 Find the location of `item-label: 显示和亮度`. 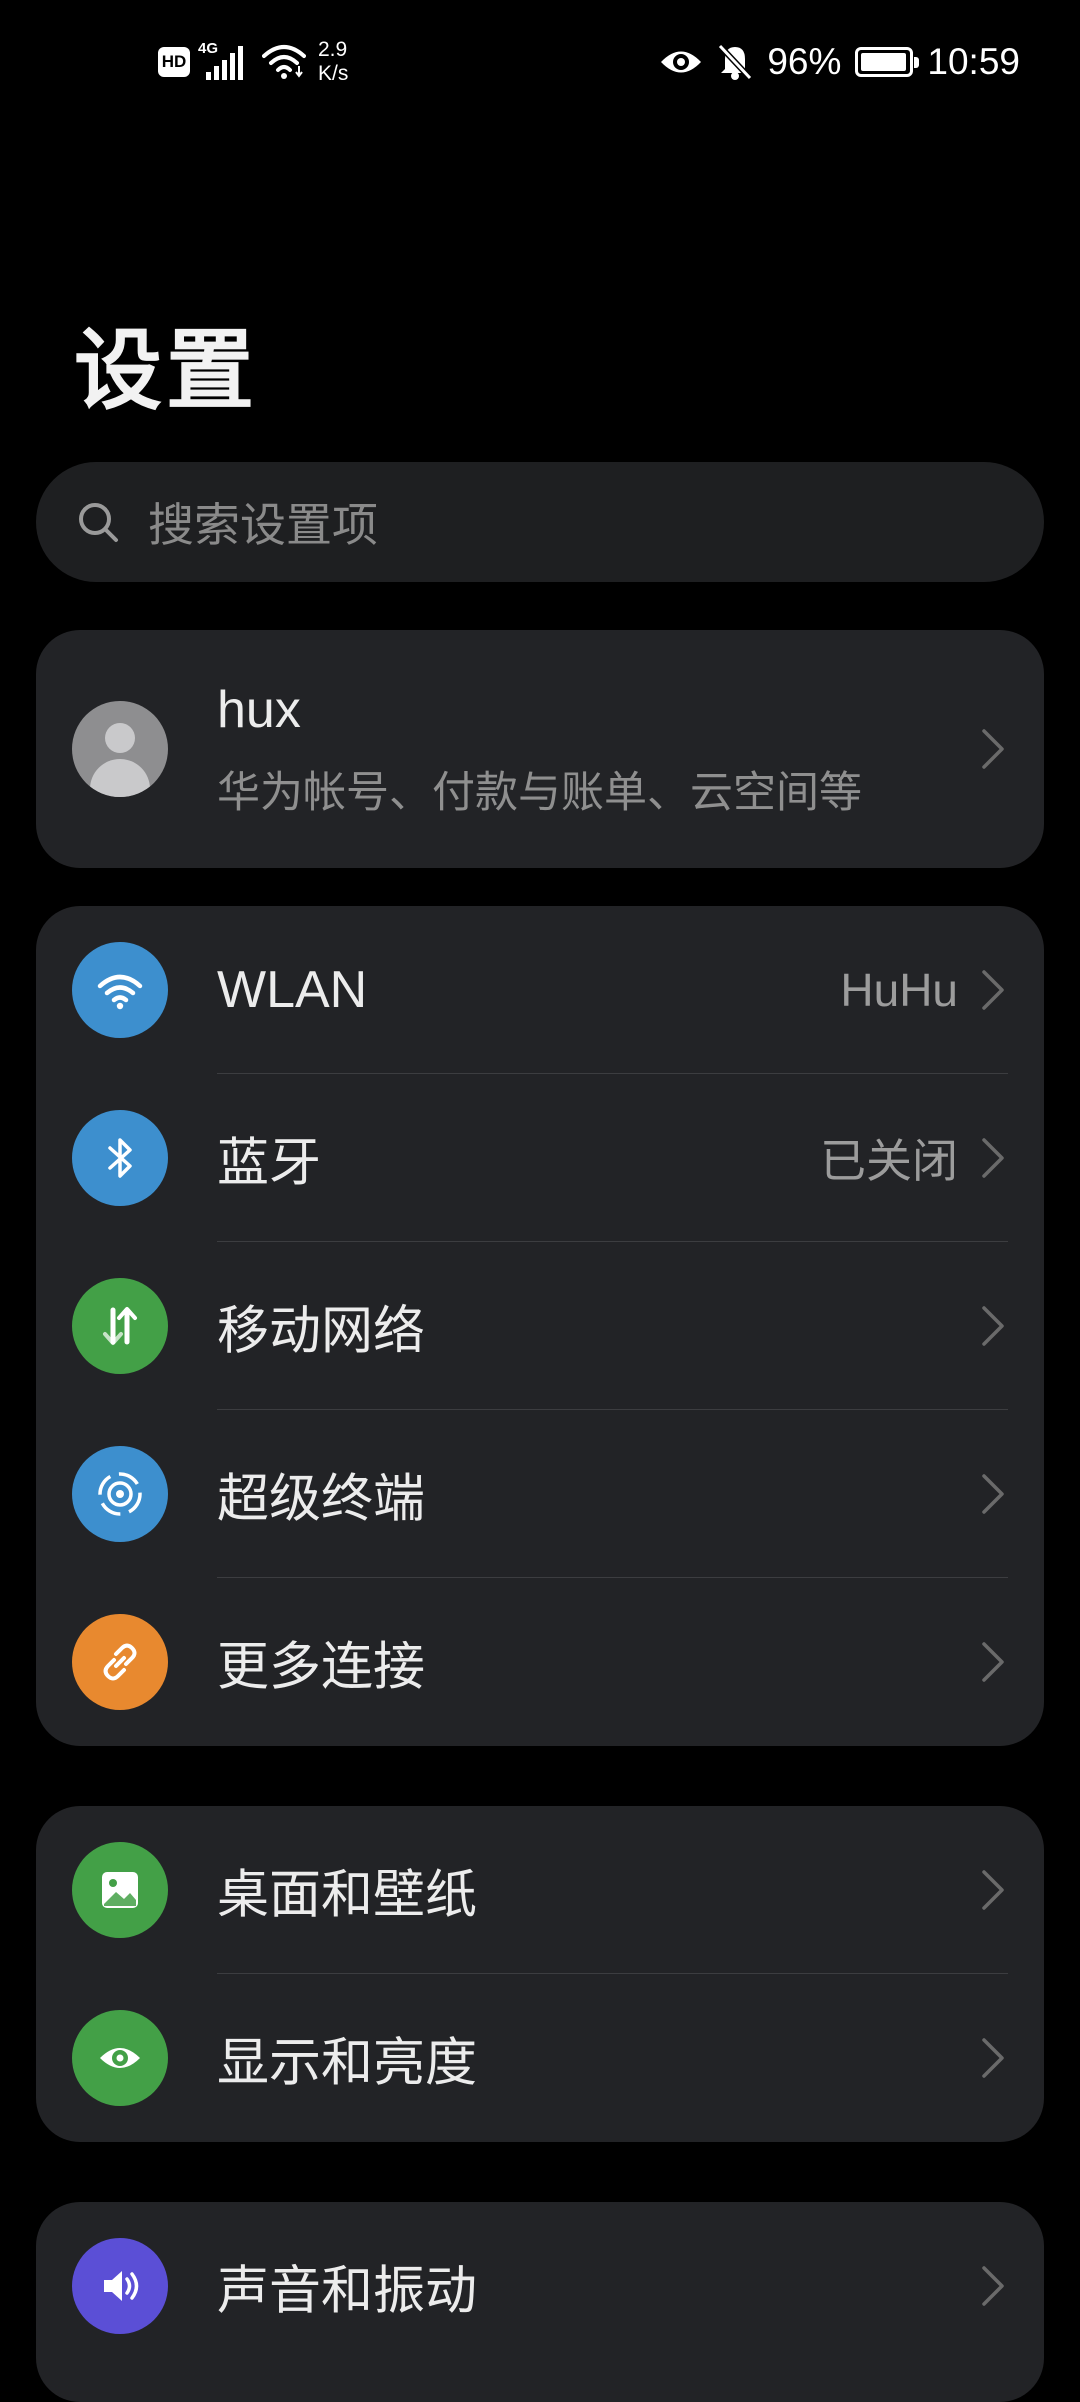

item-label: 显示和亮度 is located at coordinates (347, 2063).